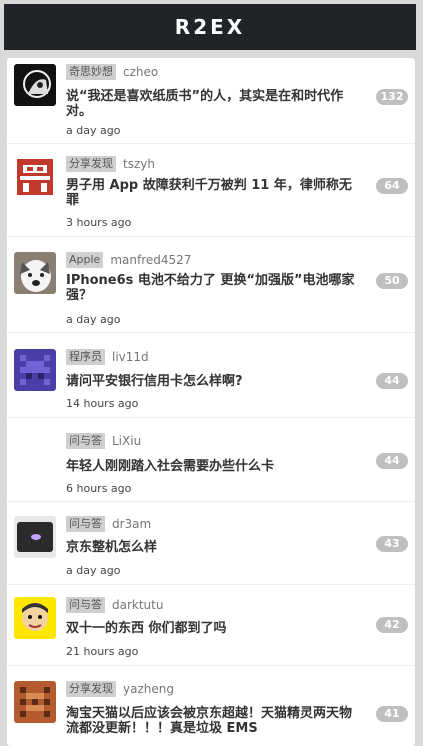  Describe the element at coordinates (215, 628) in the screenshot. I see `topic-title: 双十一的东西 你们都到了吗` at that location.